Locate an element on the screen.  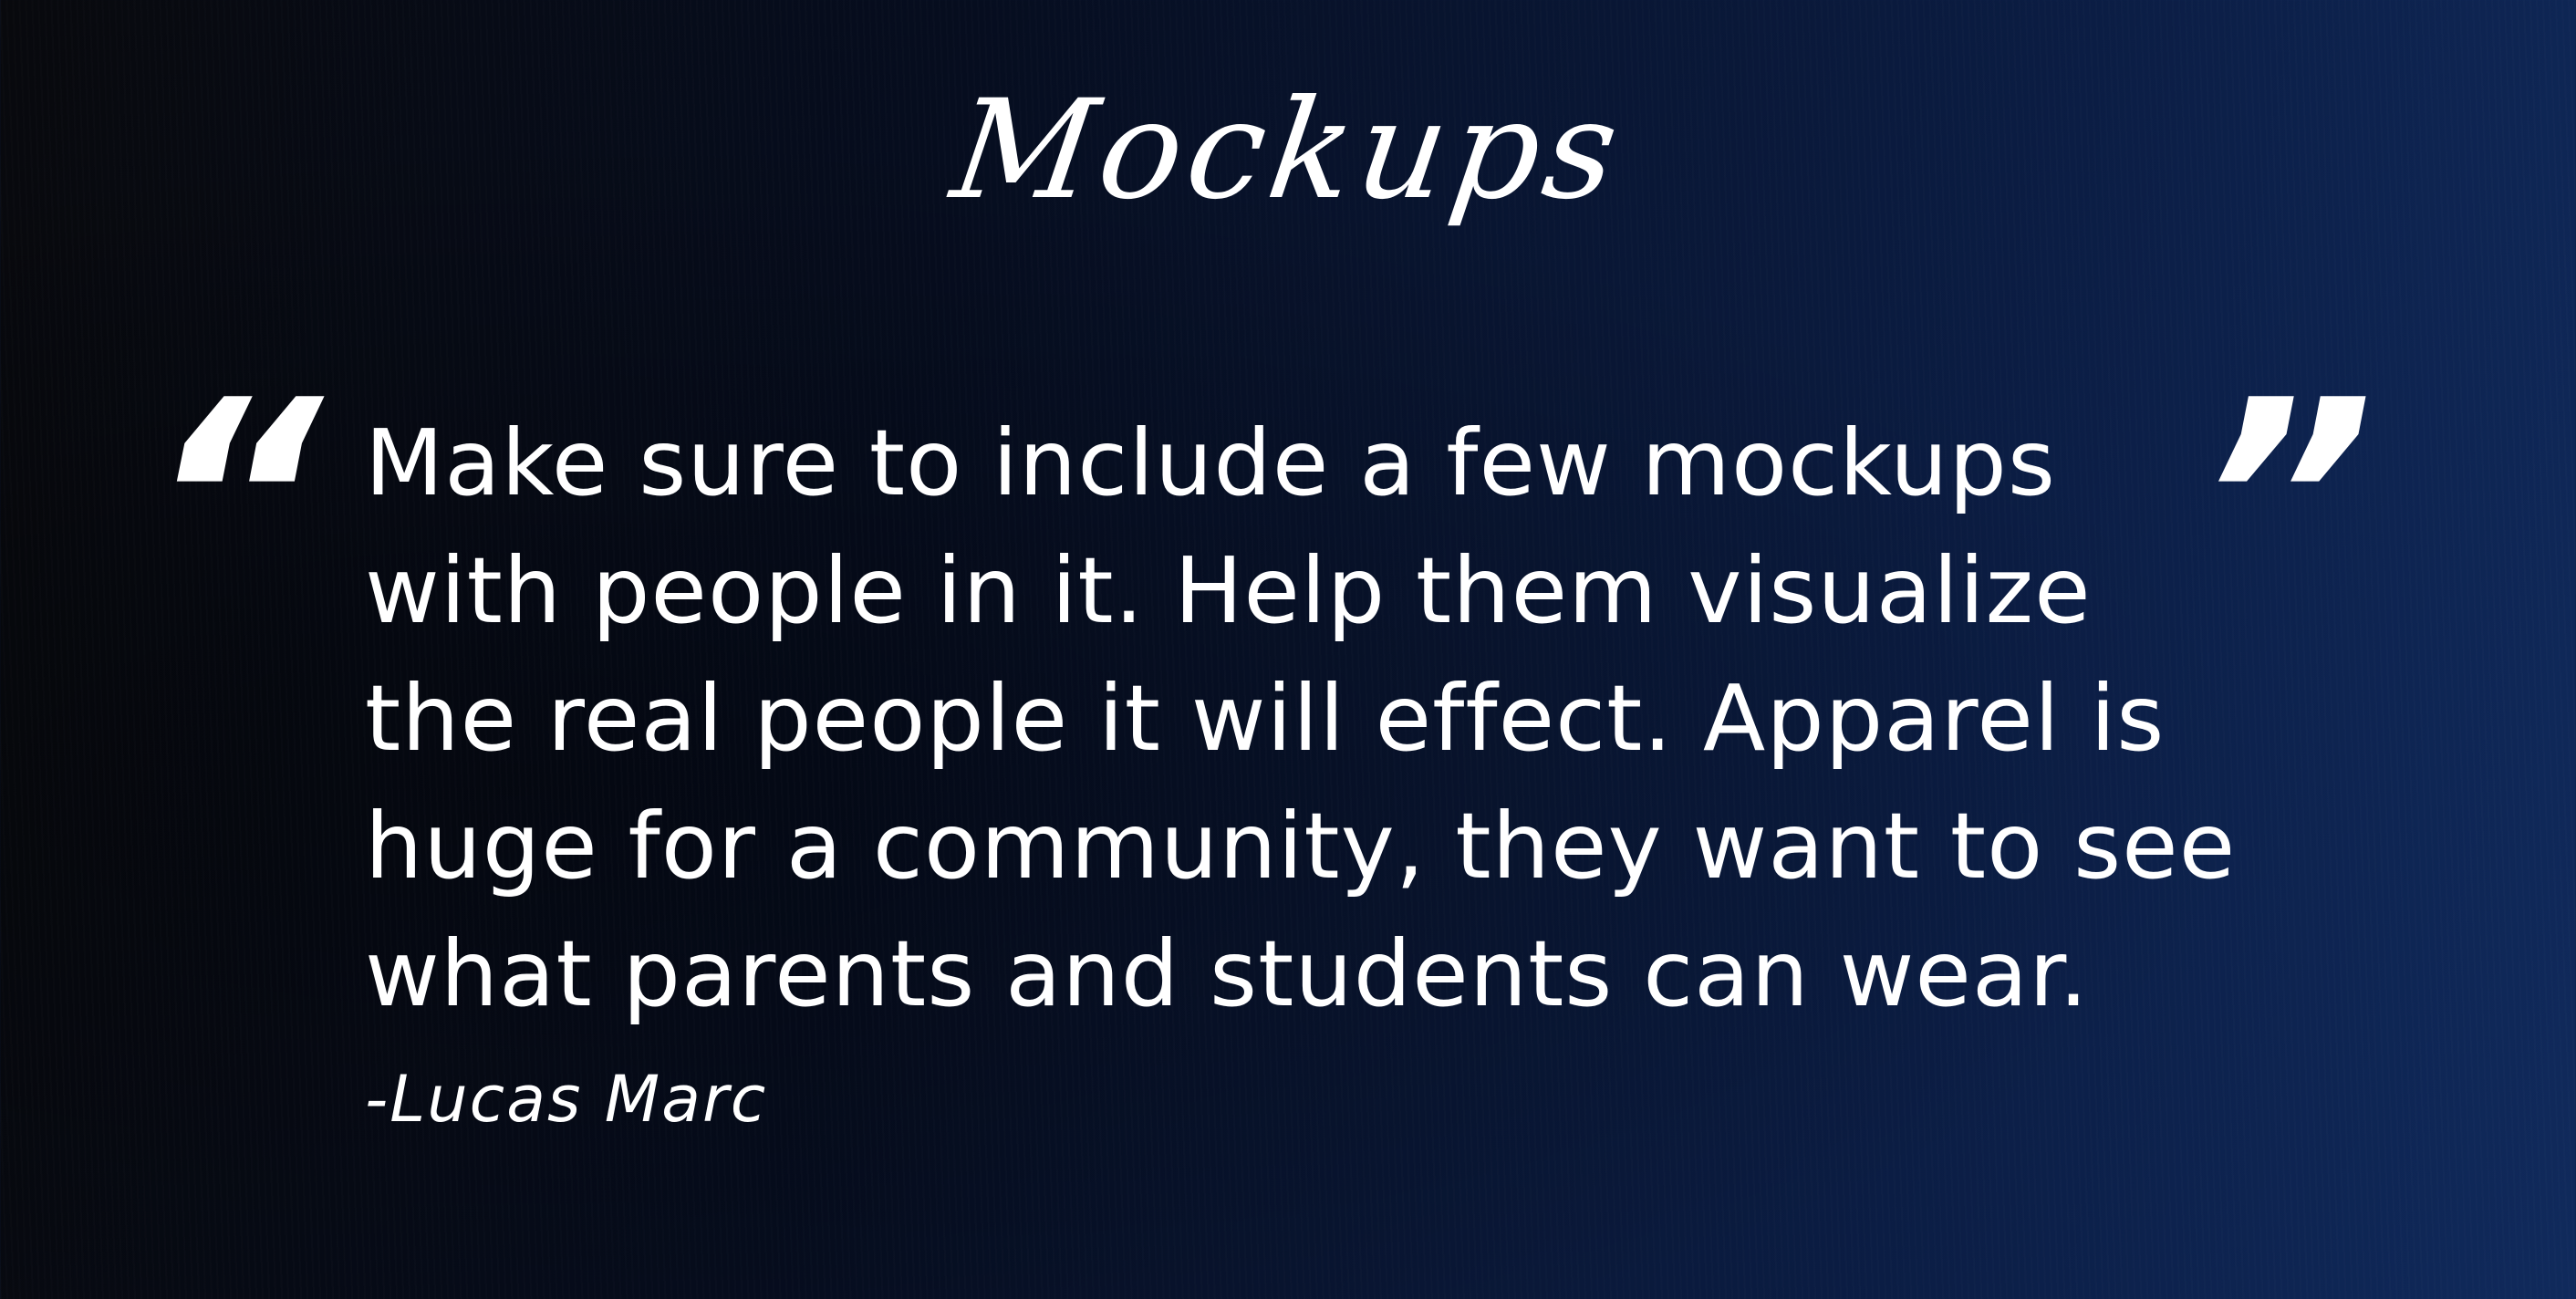
quote-line: Make sure to include a few mockups is located at coordinates (1210, 463).